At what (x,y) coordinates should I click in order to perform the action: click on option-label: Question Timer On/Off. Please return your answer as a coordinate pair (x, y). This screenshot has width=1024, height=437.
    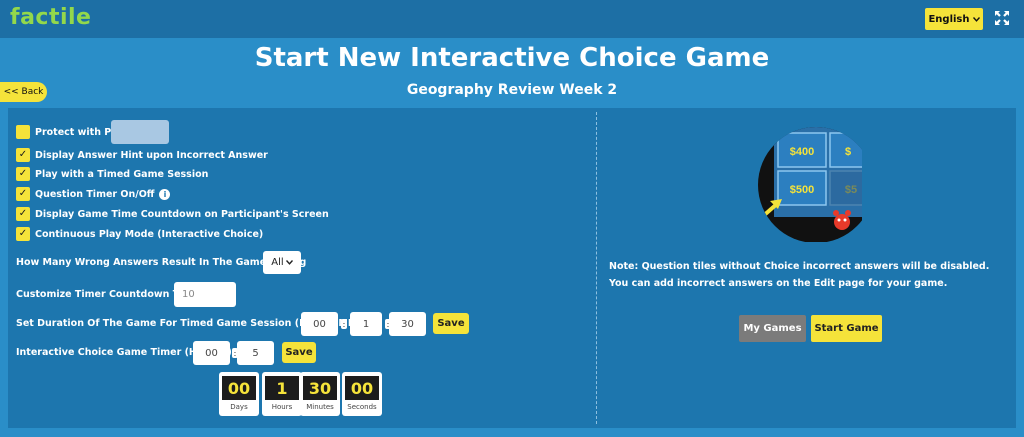
    Looking at the image, I should click on (95, 194).